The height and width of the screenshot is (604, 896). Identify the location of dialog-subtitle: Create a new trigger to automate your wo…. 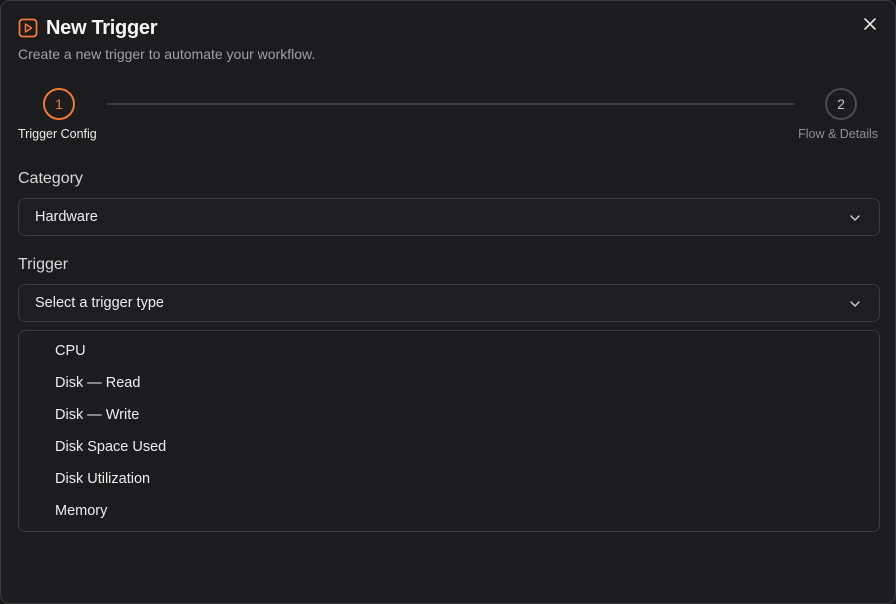
(167, 54).